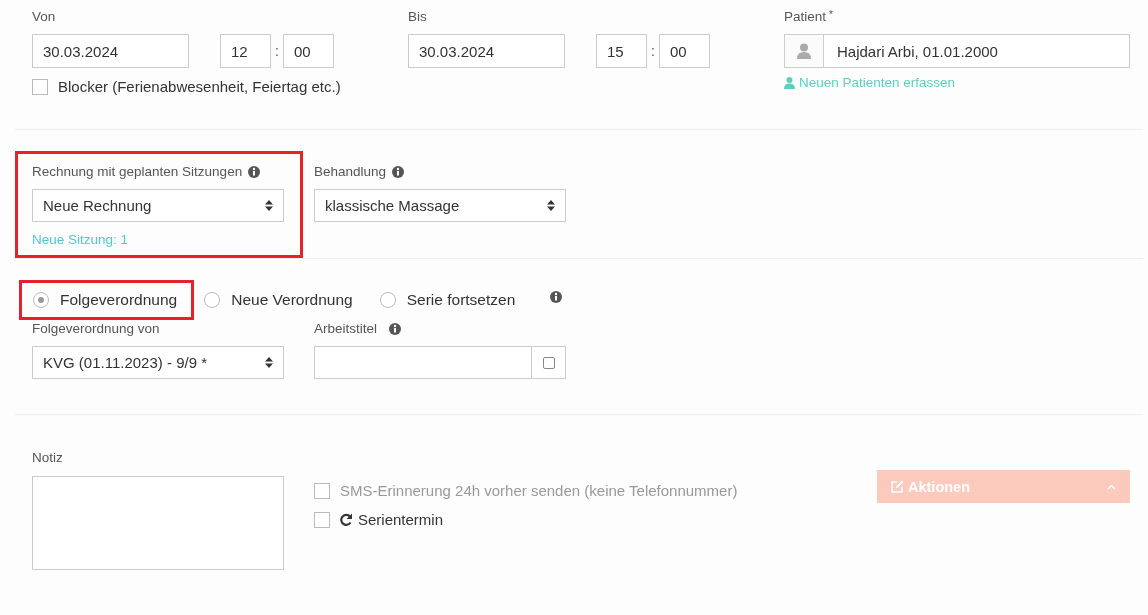 This screenshot has height=615, width=1148. What do you see at coordinates (44, 16) in the screenshot?
I see `field-label: Von` at bounding box center [44, 16].